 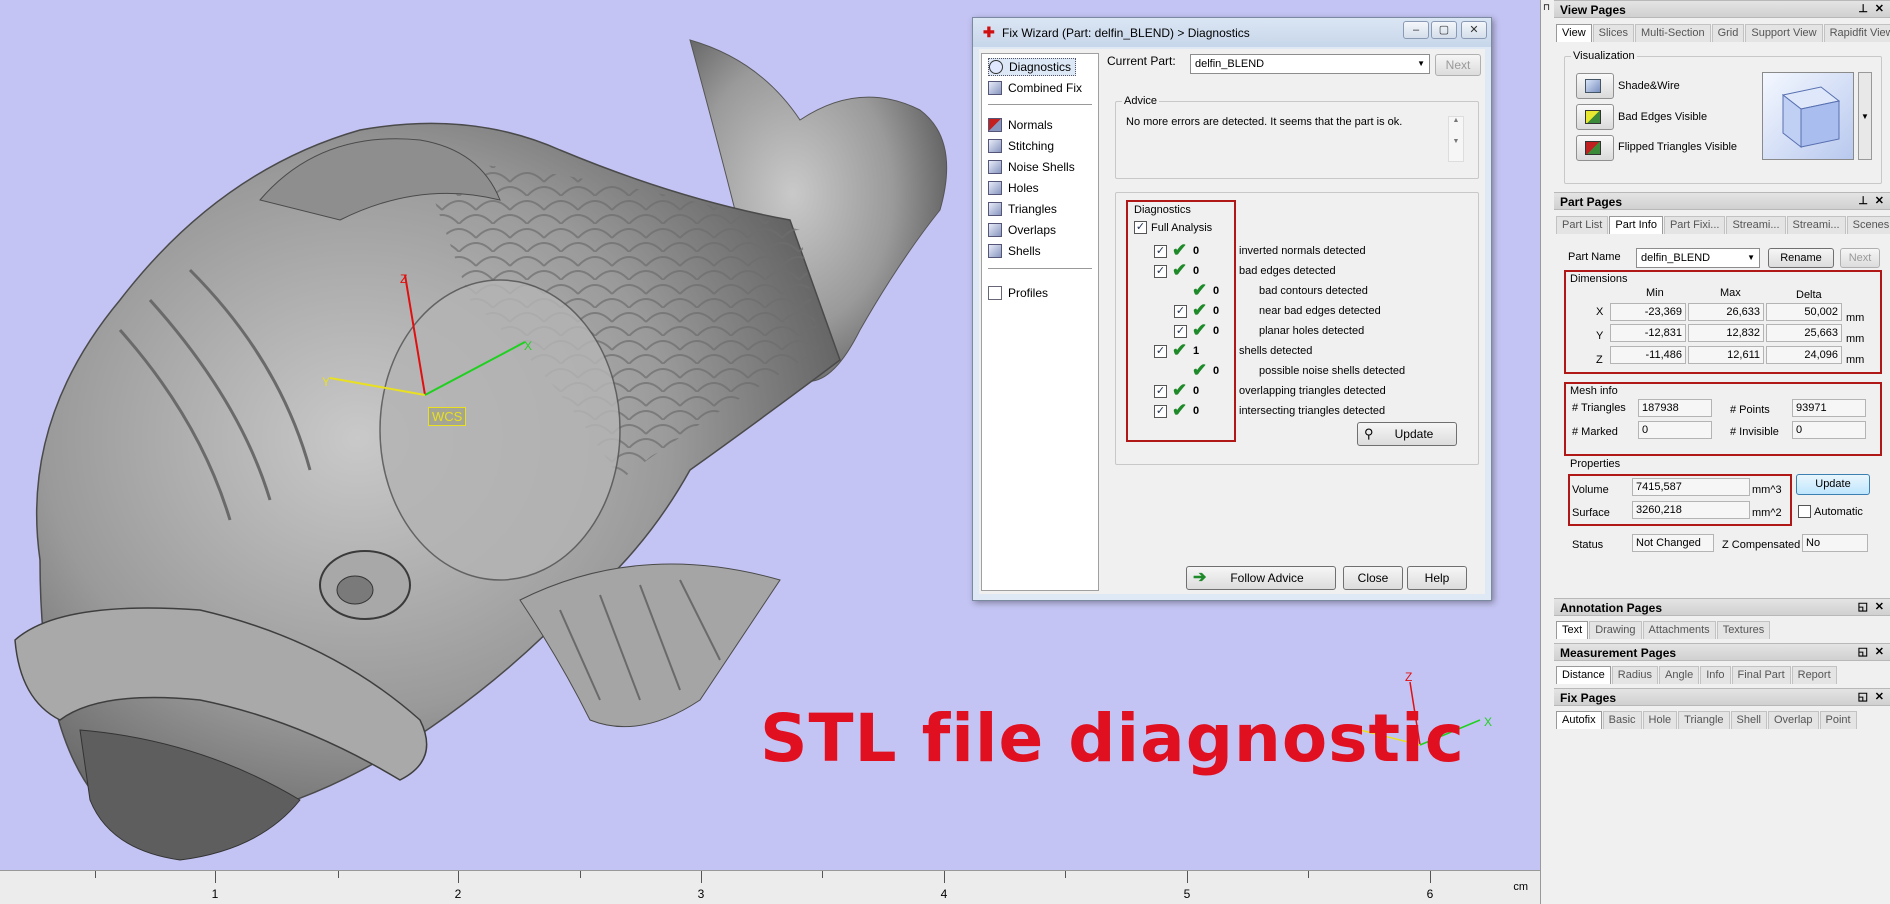 I want to click on measurement-pages-header: Measurement Pages ◱ ✕, so click(x=1722, y=652).